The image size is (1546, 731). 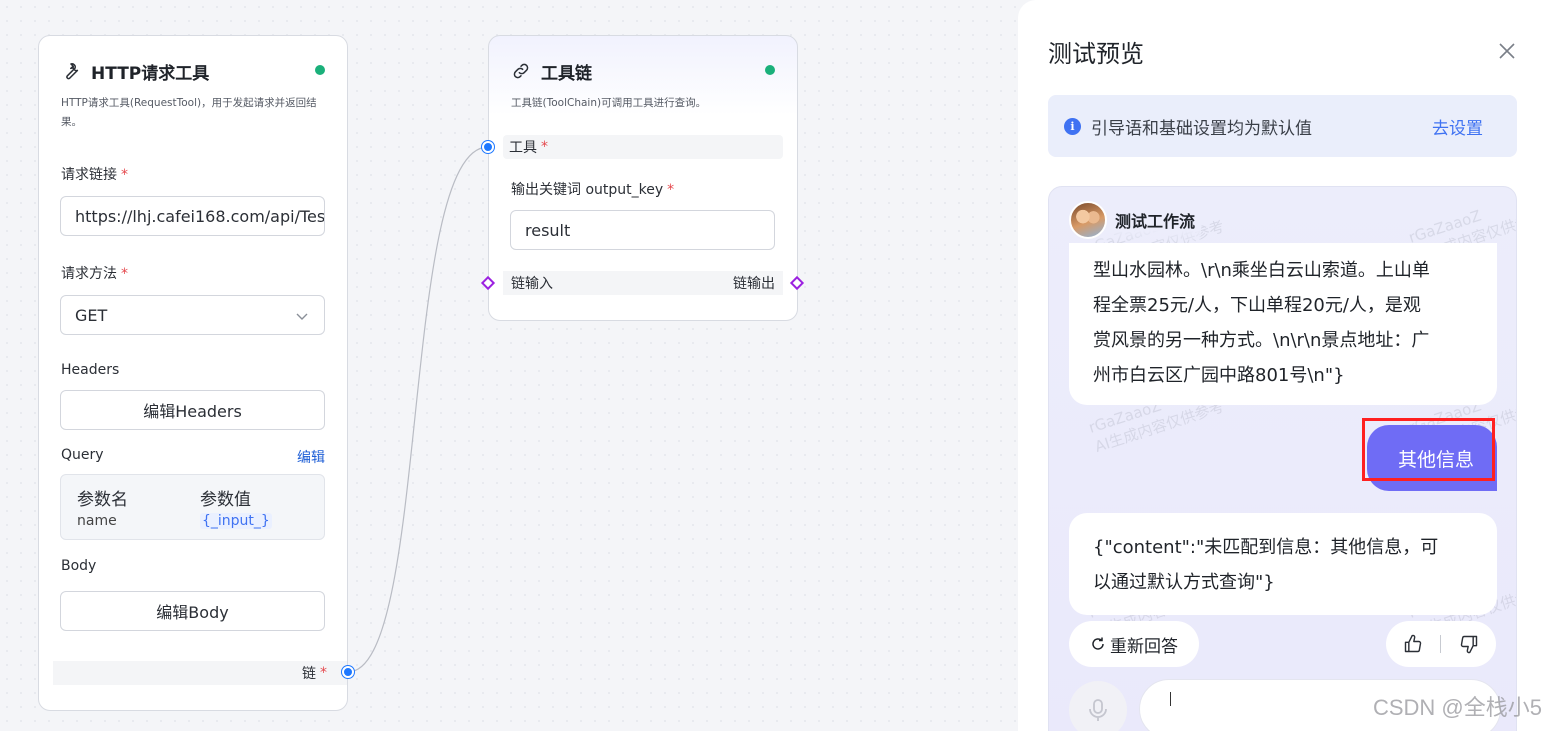 I want to click on chat-header: 测试工作流, so click(x=1135, y=221).